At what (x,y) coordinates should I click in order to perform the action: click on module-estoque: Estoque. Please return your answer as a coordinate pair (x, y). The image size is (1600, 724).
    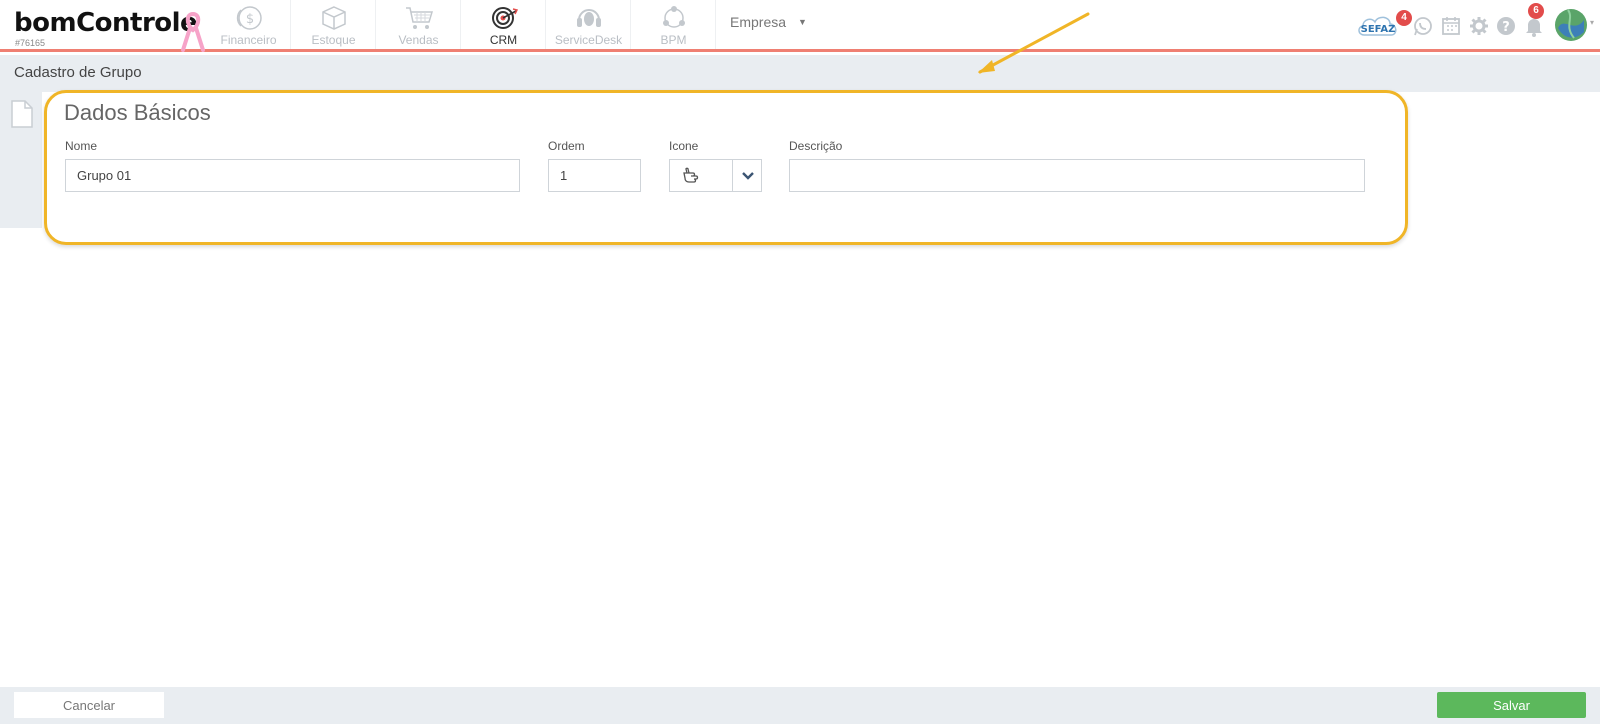
    Looking at the image, I should click on (334, 24).